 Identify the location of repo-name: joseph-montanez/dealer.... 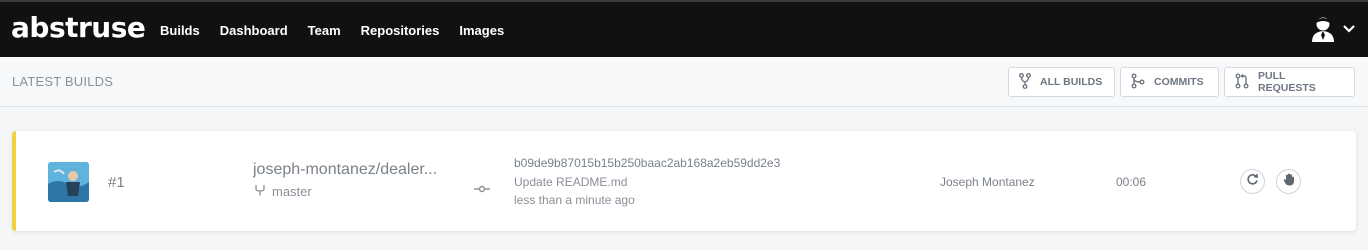
(345, 170).